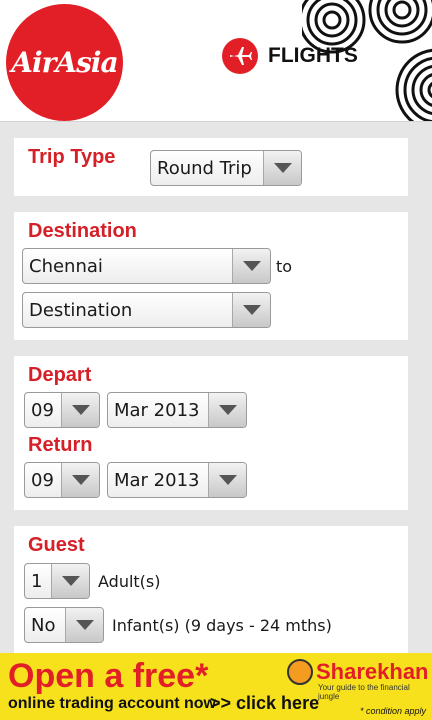  I want to click on tiger-icon, so click(300, 672).